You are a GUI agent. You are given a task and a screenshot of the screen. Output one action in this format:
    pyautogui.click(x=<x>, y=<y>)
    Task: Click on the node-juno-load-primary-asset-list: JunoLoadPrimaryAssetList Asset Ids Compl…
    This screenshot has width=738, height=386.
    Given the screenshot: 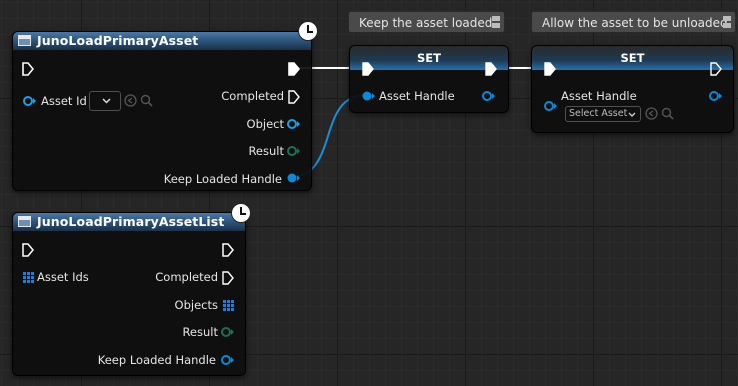 What is the action you would take?
    pyautogui.click(x=129, y=294)
    